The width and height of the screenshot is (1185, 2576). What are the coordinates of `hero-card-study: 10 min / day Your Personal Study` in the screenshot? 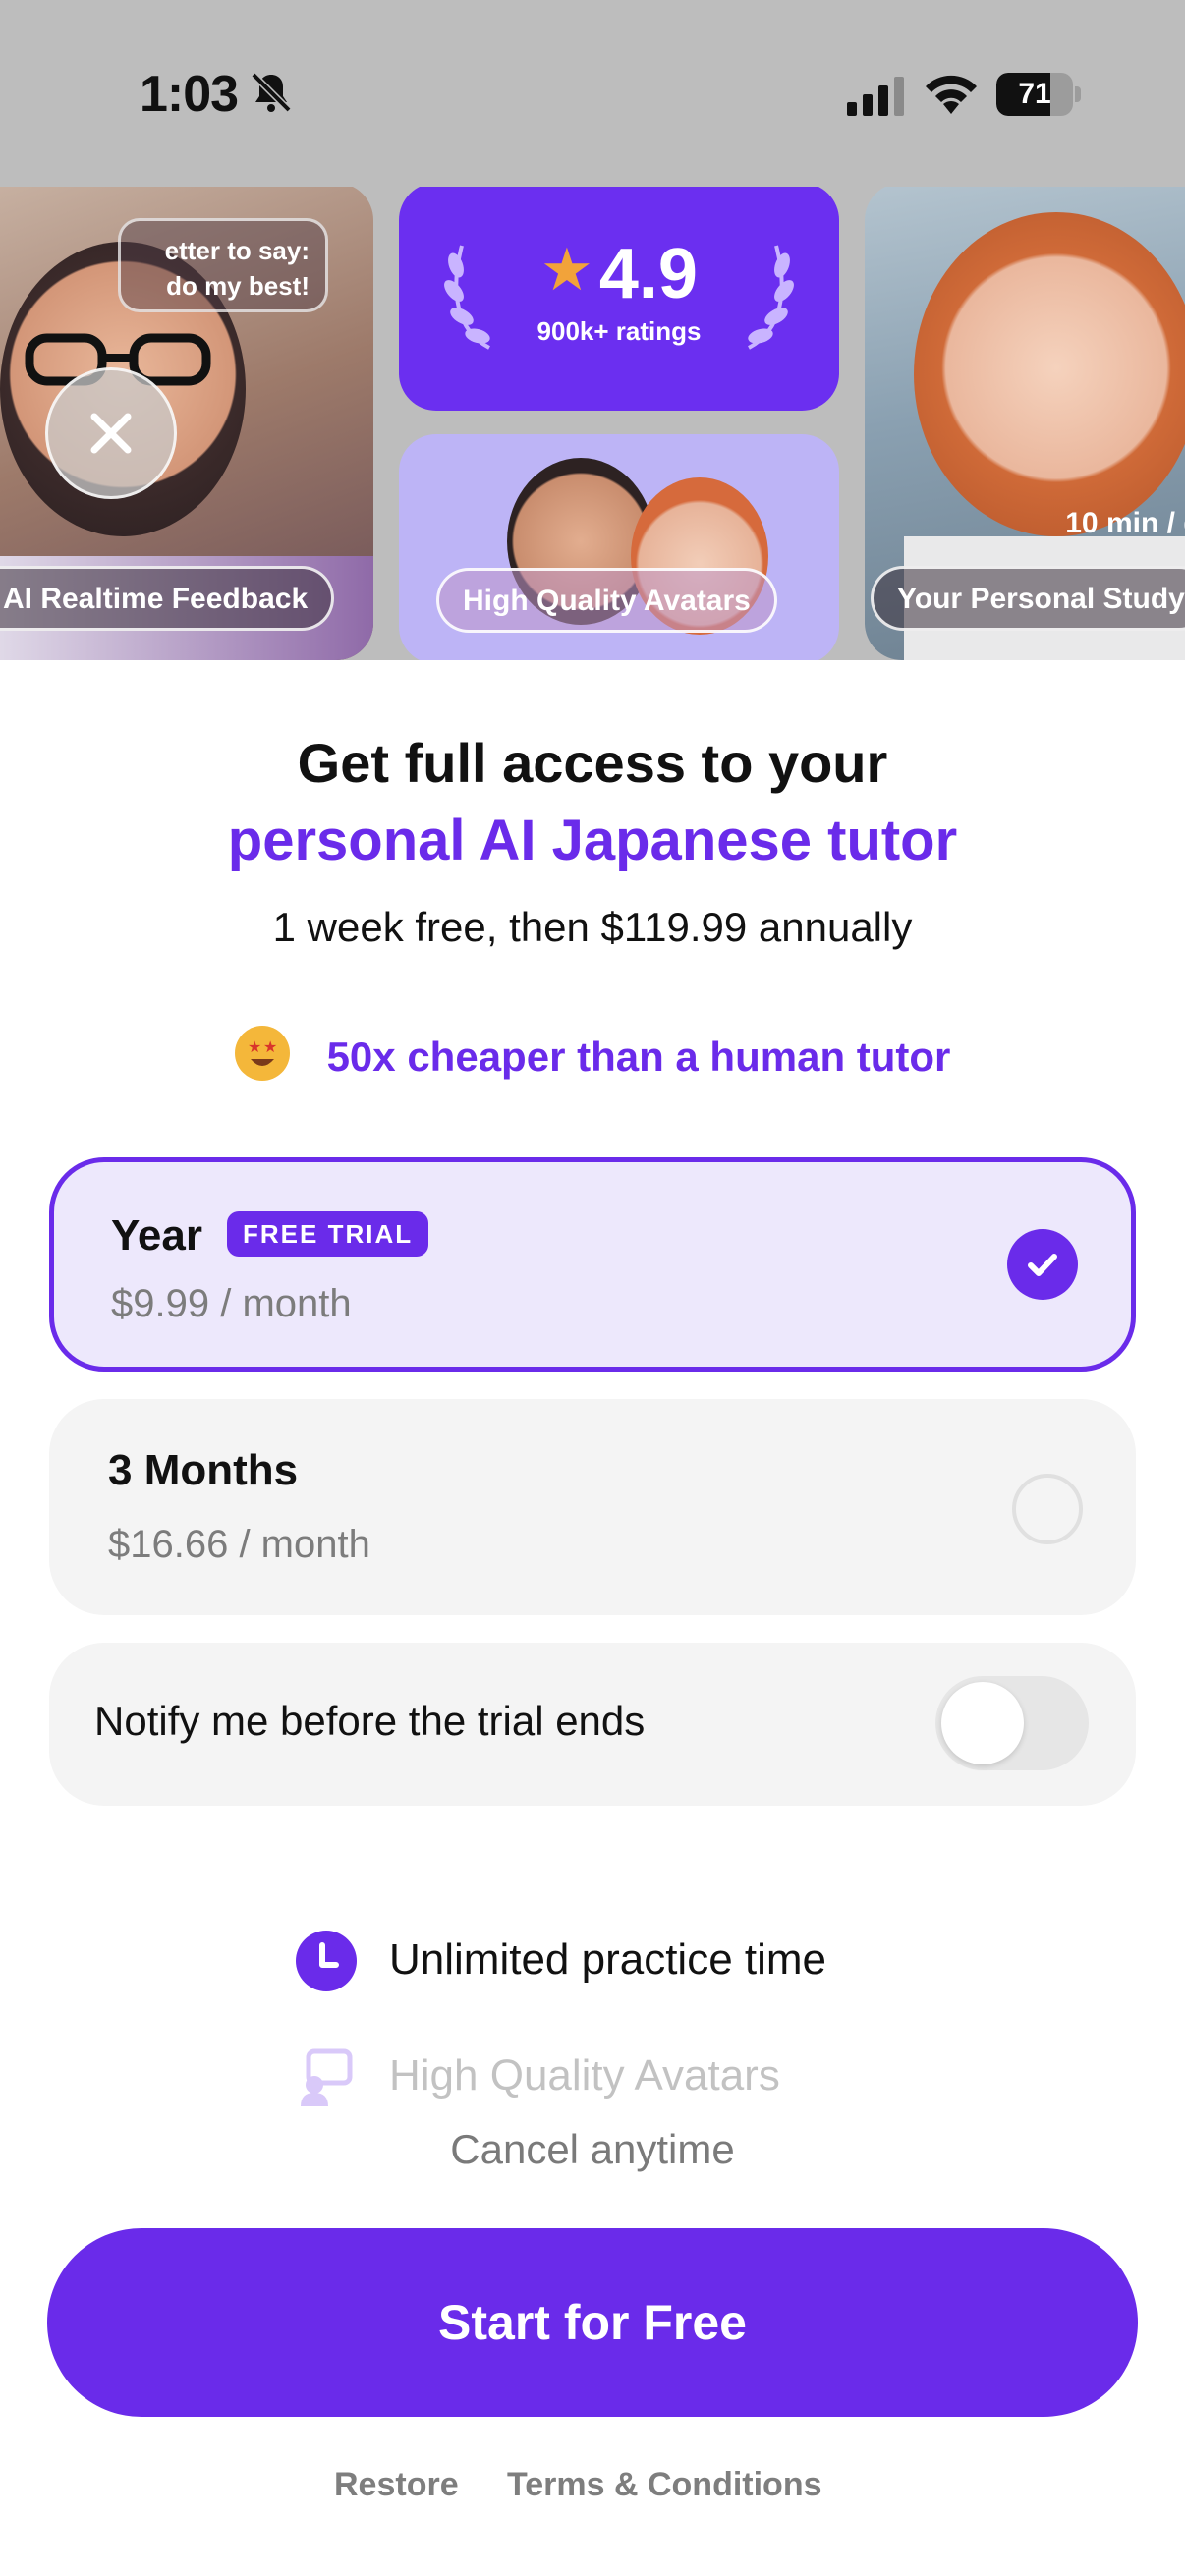 It's located at (1025, 423).